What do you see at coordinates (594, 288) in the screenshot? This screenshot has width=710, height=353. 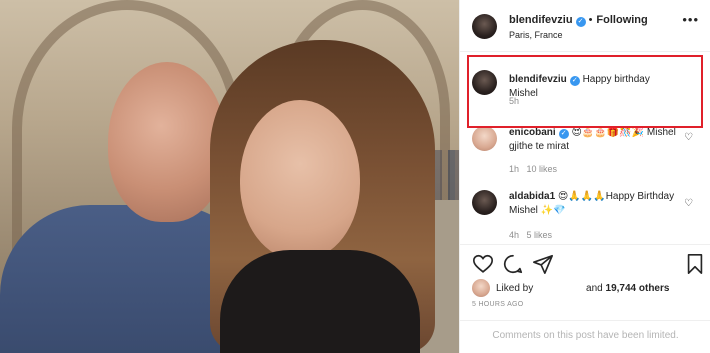 I see `likes-and: and` at bounding box center [594, 288].